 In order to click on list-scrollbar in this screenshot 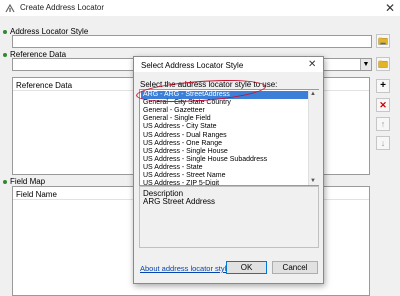, I will do `click(313, 137)`.